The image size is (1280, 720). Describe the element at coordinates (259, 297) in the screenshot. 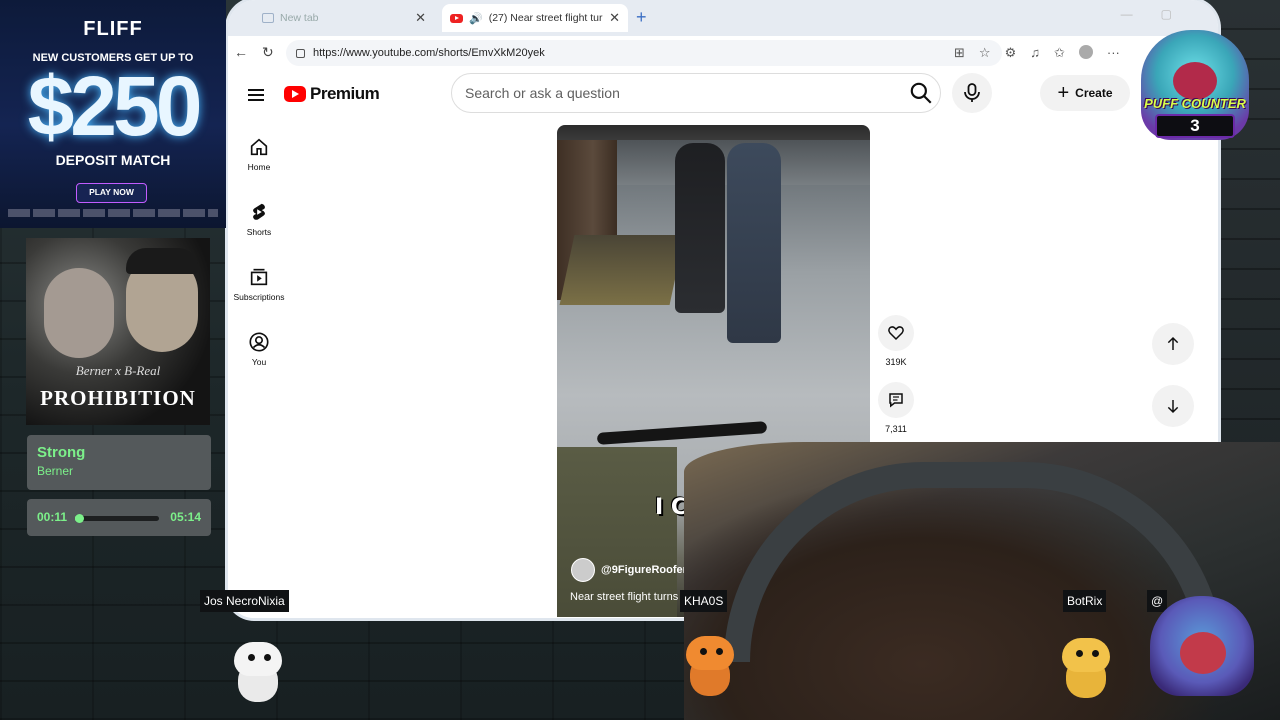

I see `sidebar-item-label: Subscriptions` at that location.